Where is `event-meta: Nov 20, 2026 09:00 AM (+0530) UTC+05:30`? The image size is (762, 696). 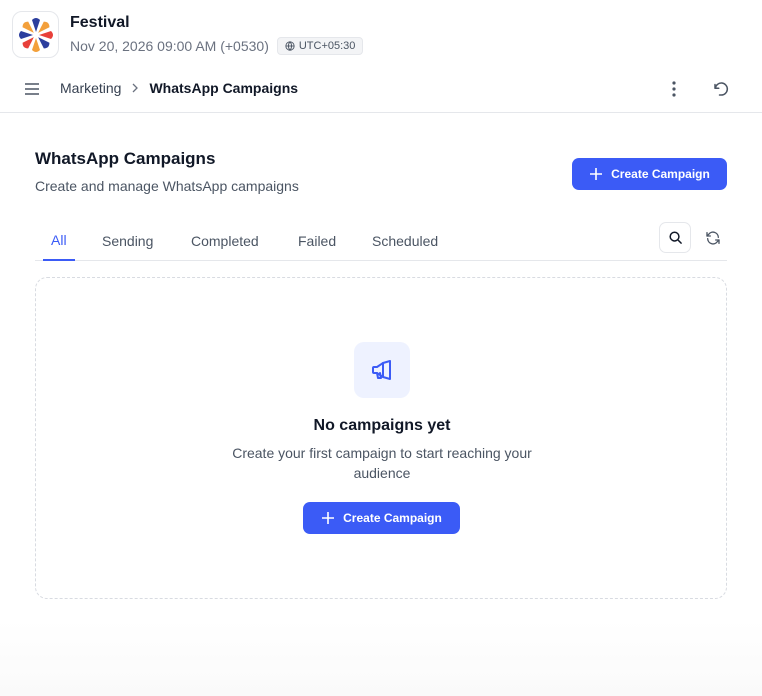
event-meta: Nov 20, 2026 09:00 AM (+0530) UTC+05:30 is located at coordinates (217, 46).